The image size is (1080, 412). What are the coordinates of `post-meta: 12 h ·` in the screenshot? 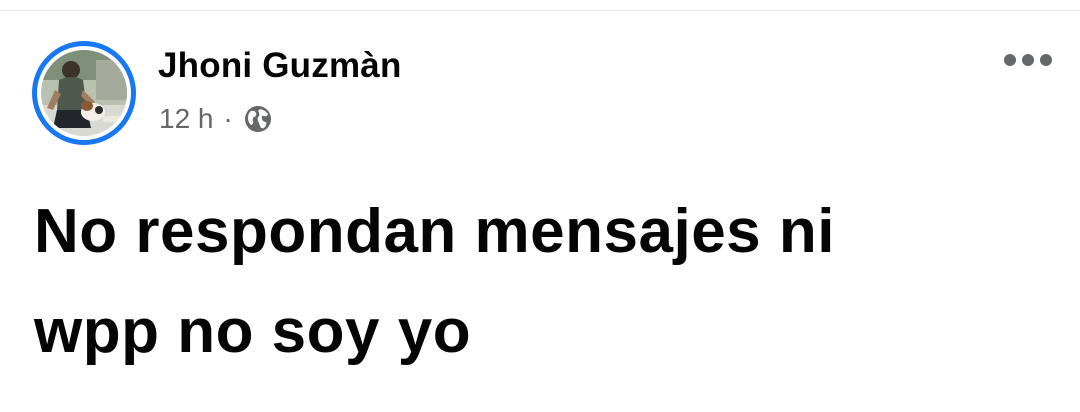 It's located at (216, 119).